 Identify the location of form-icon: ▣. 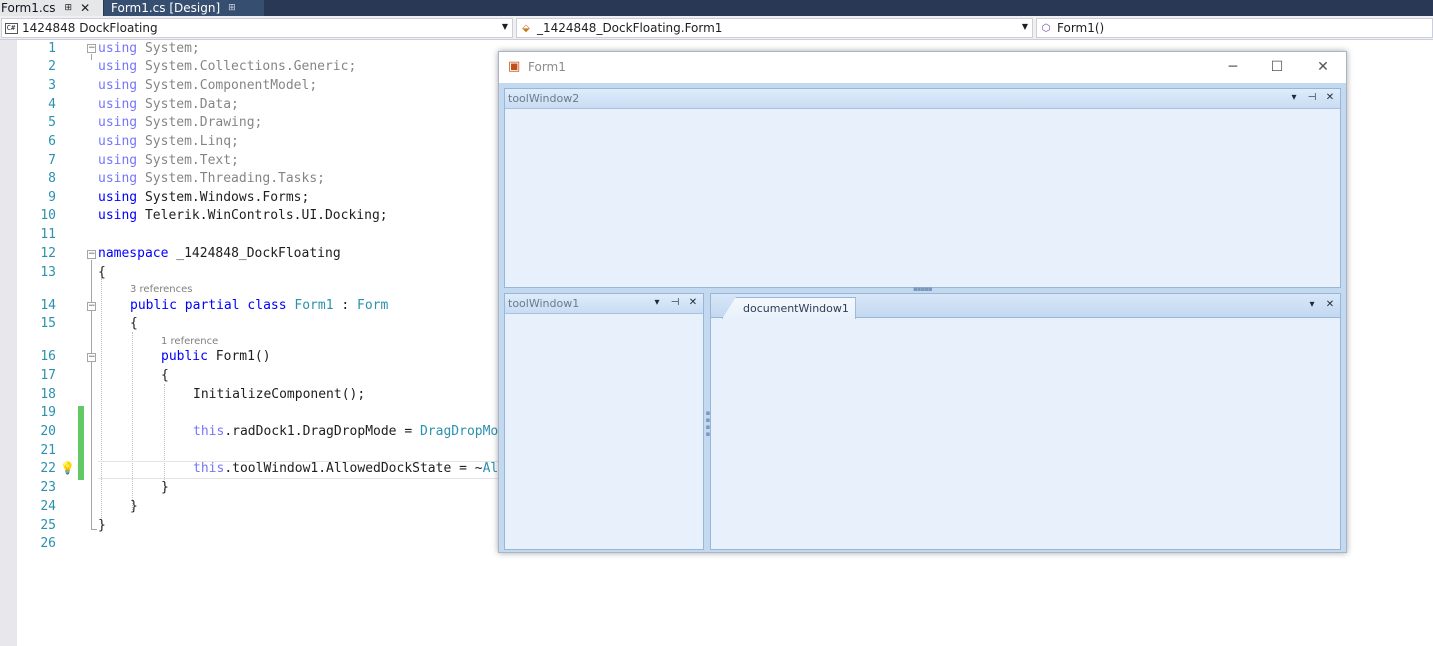
(514, 66).